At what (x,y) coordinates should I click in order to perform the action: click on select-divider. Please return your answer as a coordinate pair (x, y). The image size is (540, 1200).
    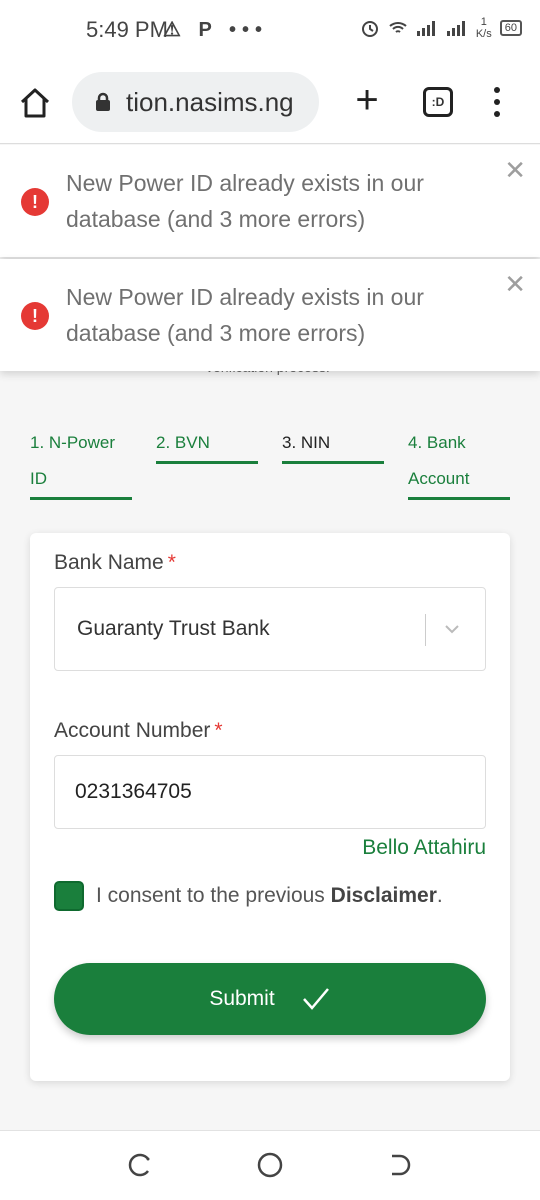
    Looking at the image, I should click on (425, 630).